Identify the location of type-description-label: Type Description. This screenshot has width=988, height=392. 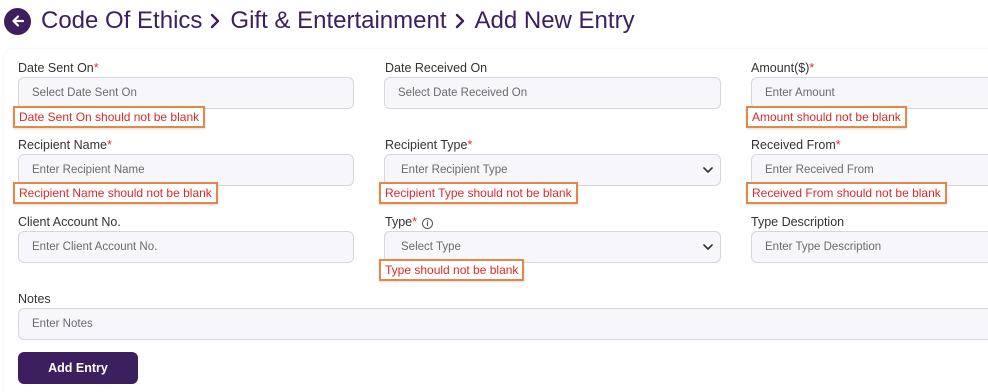
(798, 222).